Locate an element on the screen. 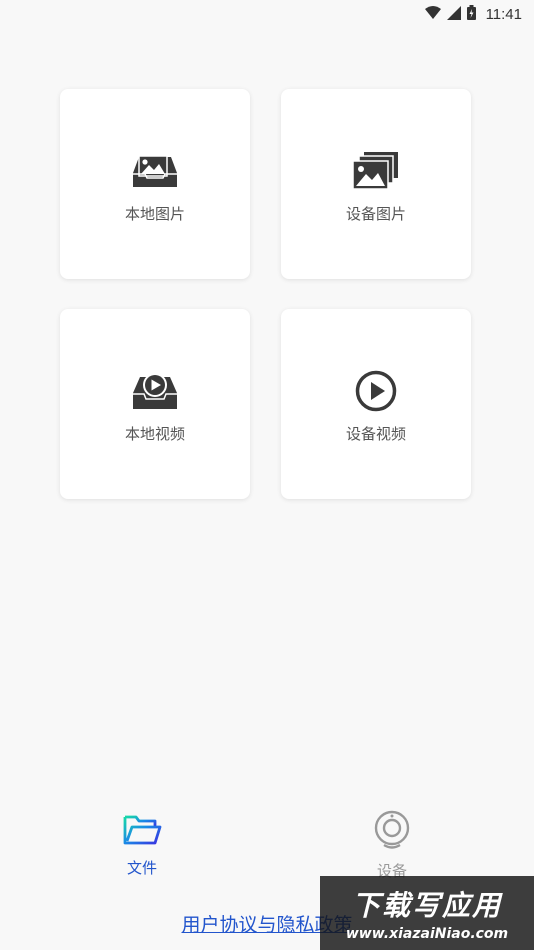 Image resolution: width=534 pixels, height=950 pixels. watermark: 下载写应用 www.xiazaiNiao.com is located at coordinates (427, 913).